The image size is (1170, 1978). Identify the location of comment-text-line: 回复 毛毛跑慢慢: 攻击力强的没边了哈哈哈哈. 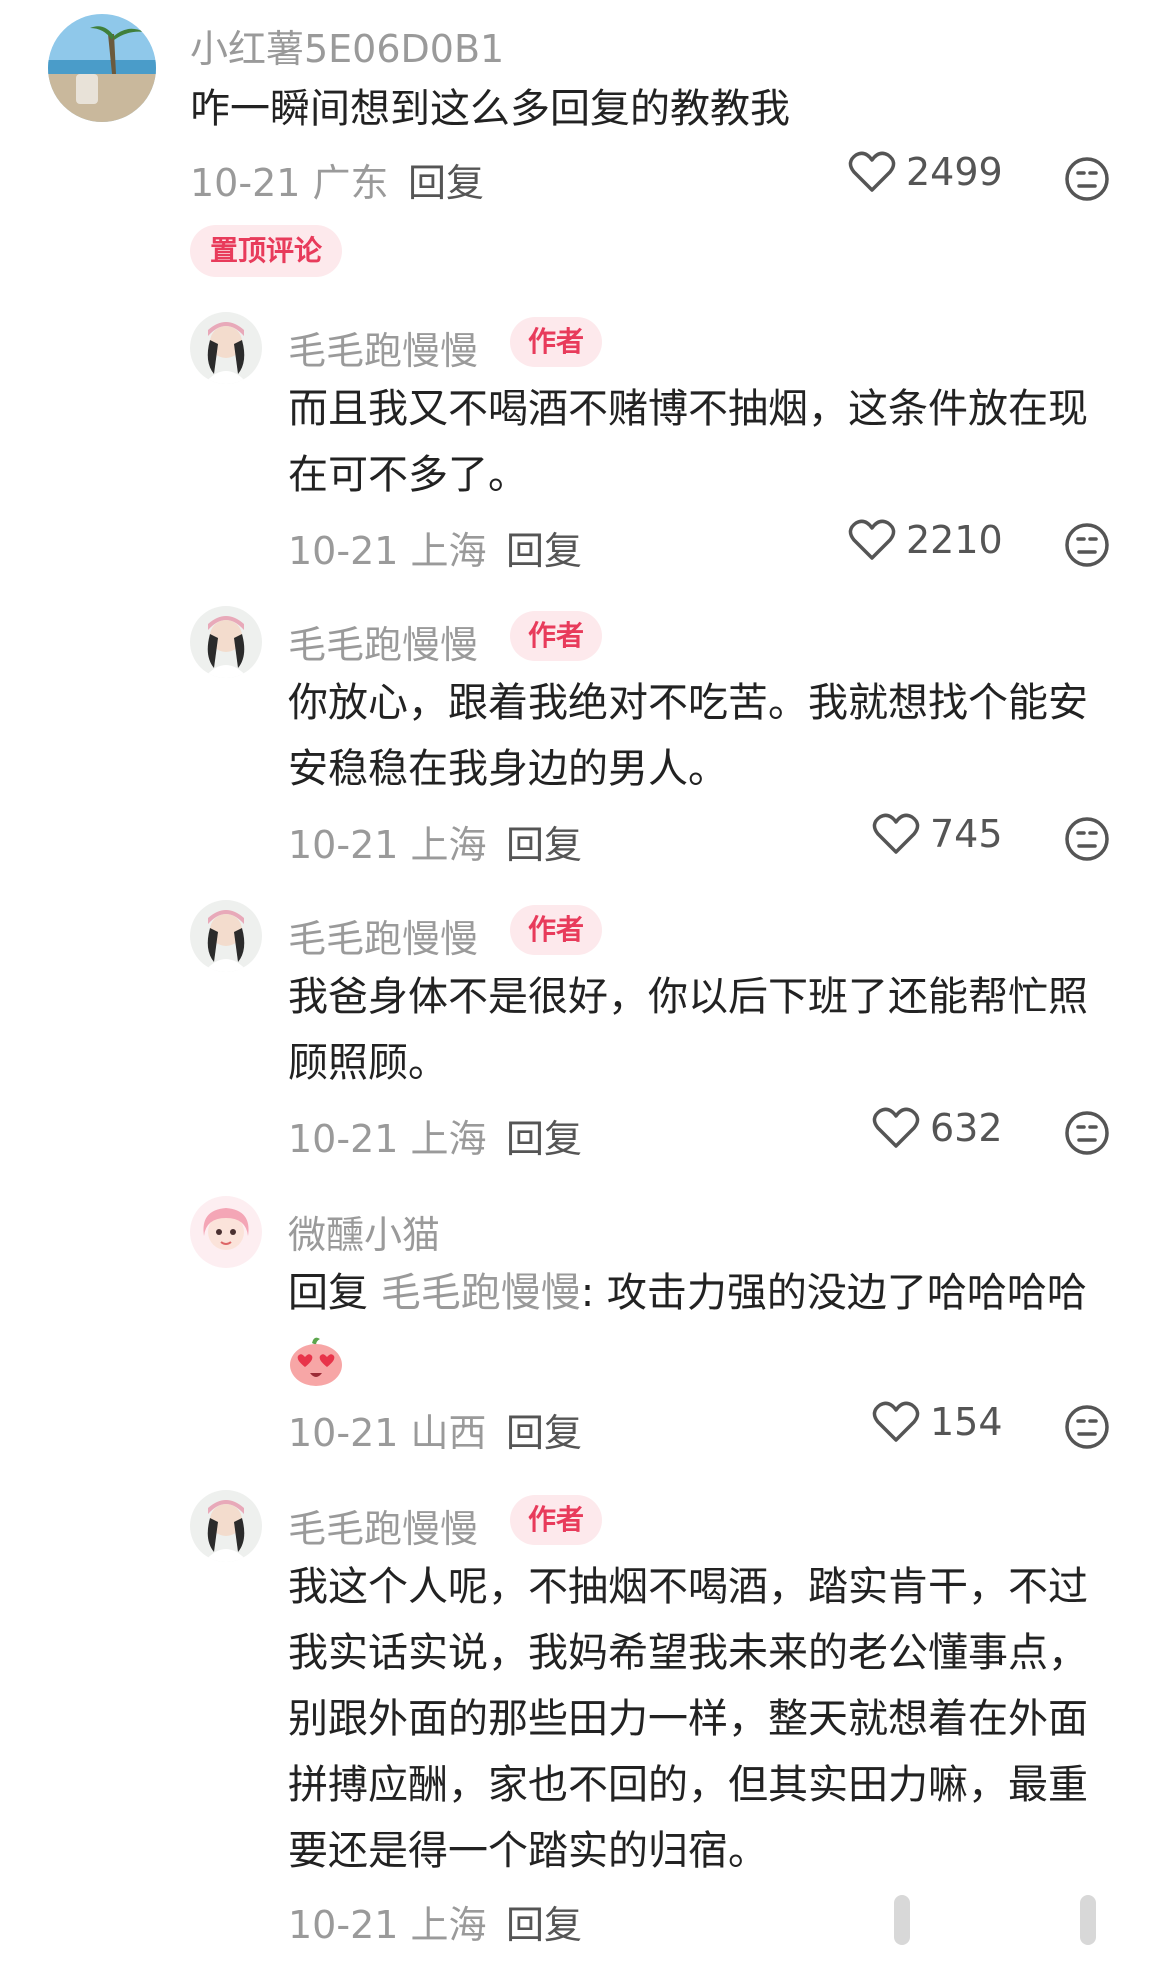
(687, 1293).